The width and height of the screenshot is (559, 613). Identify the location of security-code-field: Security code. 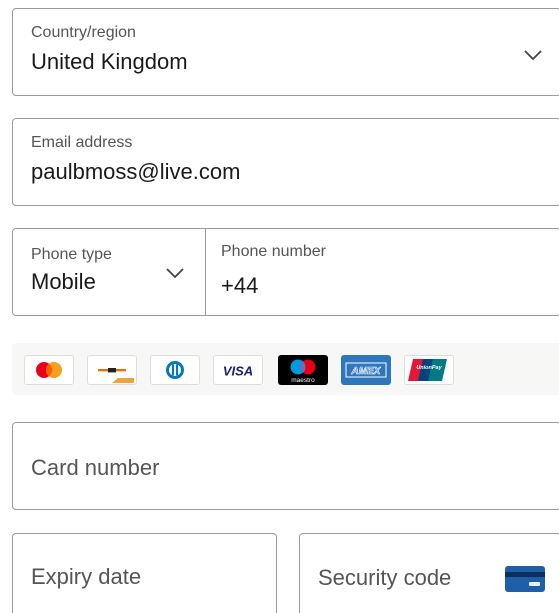
(429, 573).